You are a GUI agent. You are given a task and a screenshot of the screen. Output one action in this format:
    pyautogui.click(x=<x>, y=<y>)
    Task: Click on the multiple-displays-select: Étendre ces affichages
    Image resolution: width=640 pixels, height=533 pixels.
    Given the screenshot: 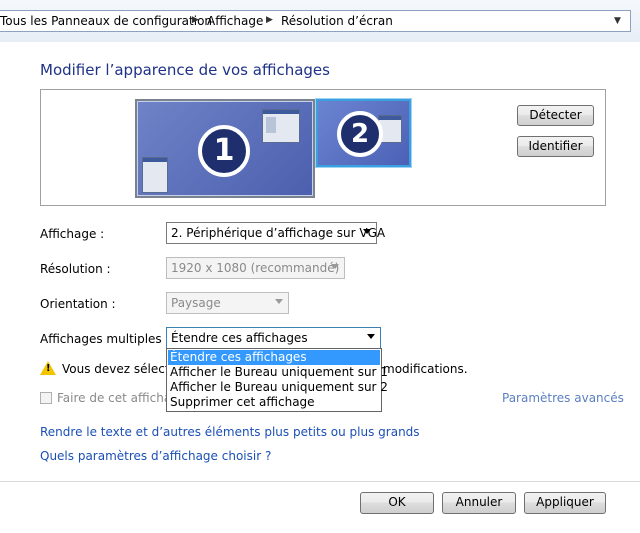 What is the action you would take?
    pyautogui.click(x=273, y=338)
    